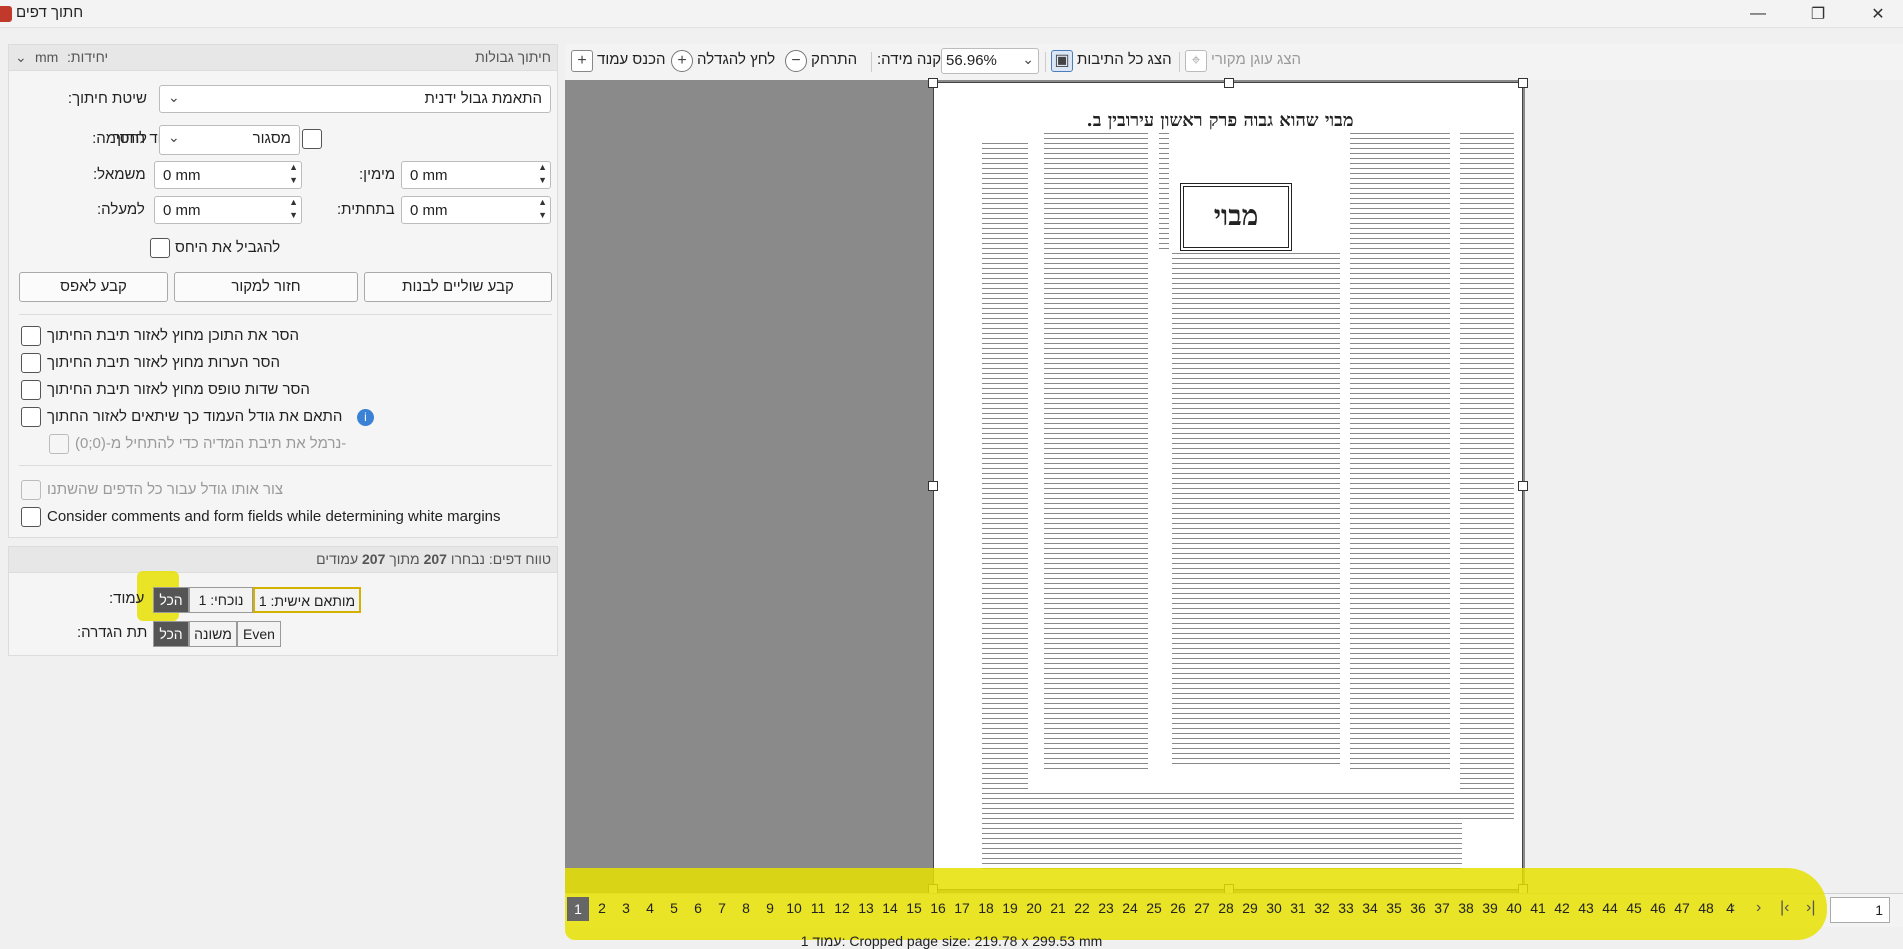  What do you see at coordinates (171, 634) in the screenshot?
I see `subset-all-button: הכל` at bounding box center [171, 634].